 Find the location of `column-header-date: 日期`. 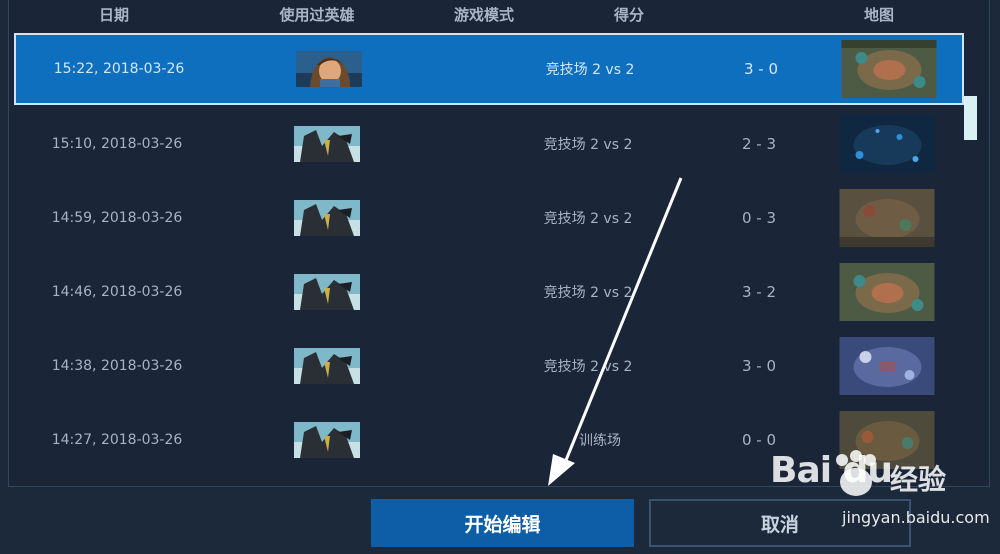

column-header-date: 日期 is located at coordinates (114, 15).